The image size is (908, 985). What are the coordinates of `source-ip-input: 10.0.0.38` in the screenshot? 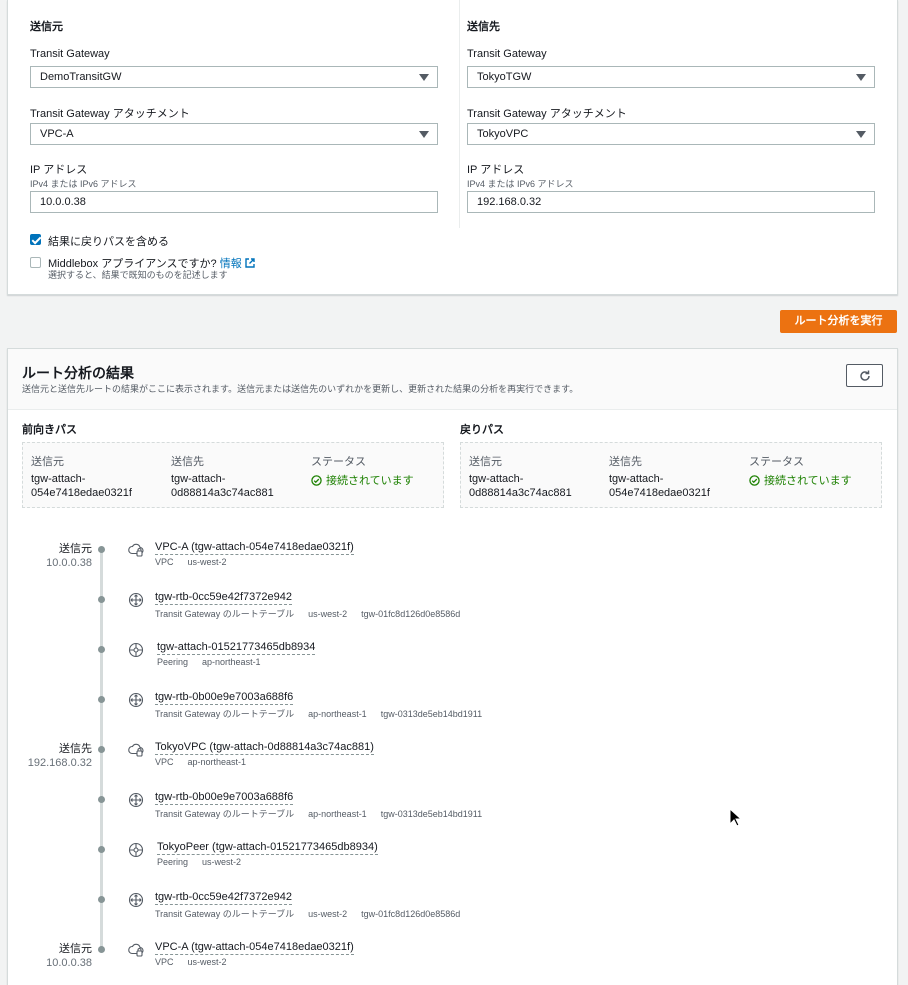 It's located at (234, 202).